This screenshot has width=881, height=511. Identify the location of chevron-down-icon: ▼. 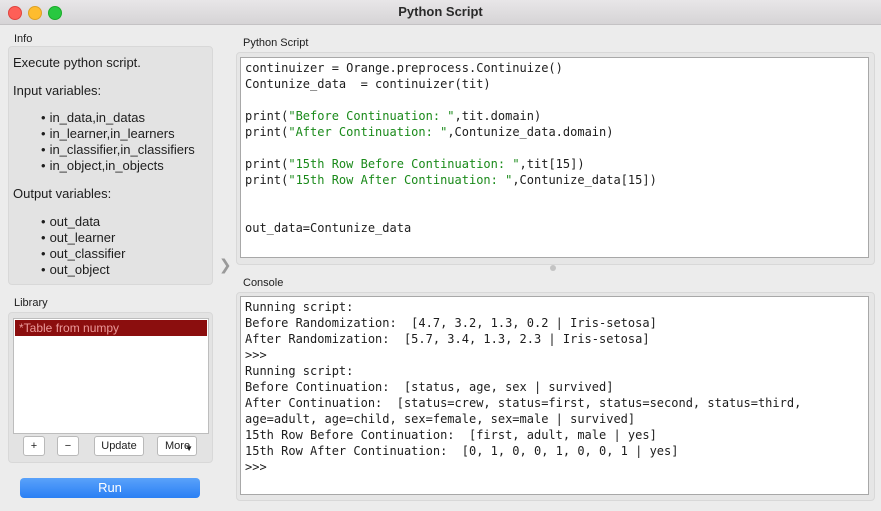
(189, 448).